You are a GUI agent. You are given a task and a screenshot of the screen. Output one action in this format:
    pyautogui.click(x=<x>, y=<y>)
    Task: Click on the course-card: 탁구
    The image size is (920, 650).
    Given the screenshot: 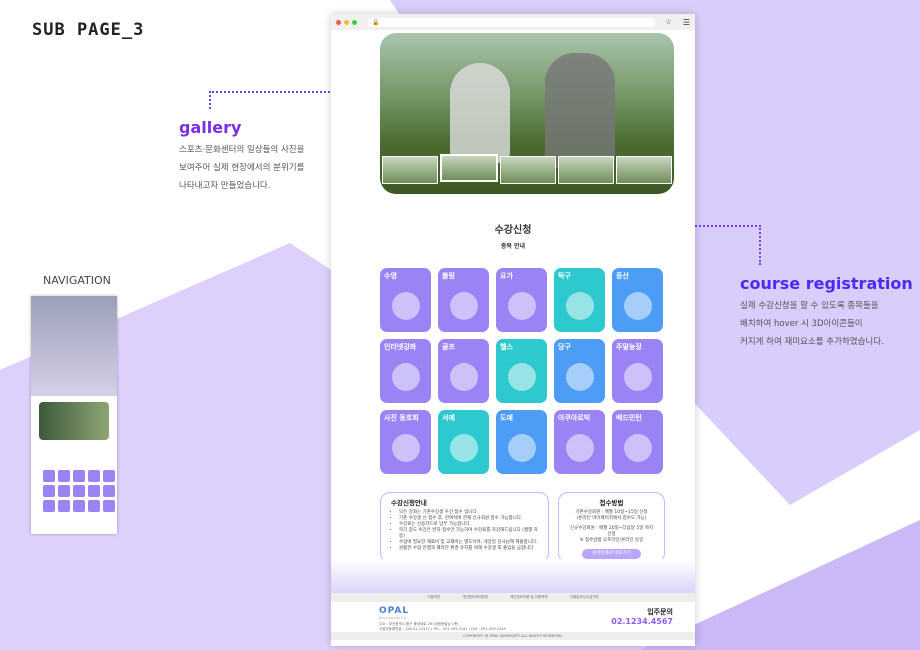 What is the action you would take?
    pyautogui.click(x=579, y=300)
    